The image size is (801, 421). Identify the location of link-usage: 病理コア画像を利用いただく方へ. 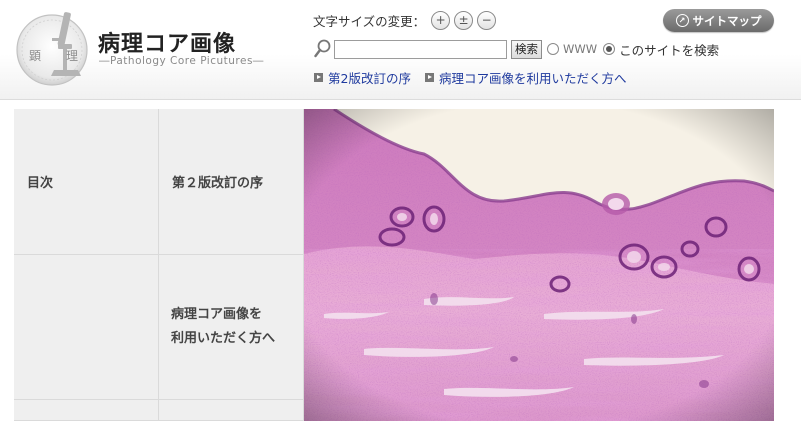
(525, 77).